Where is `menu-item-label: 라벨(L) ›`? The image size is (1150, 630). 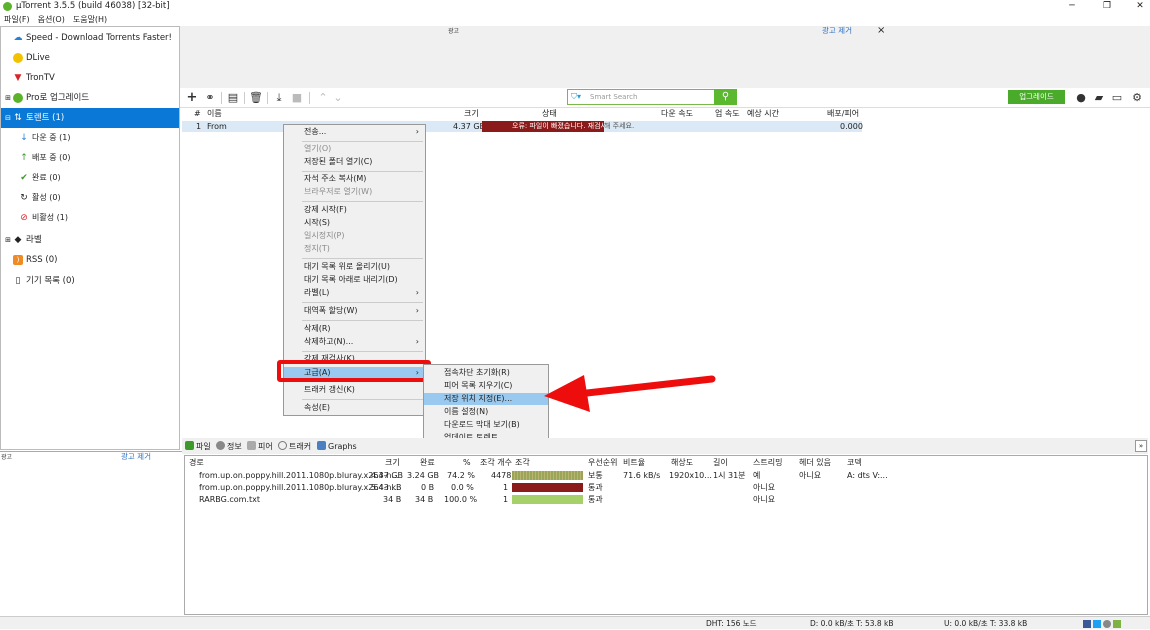 menu-item-label: 라벨(L) › is located at coordinates (354, 293).